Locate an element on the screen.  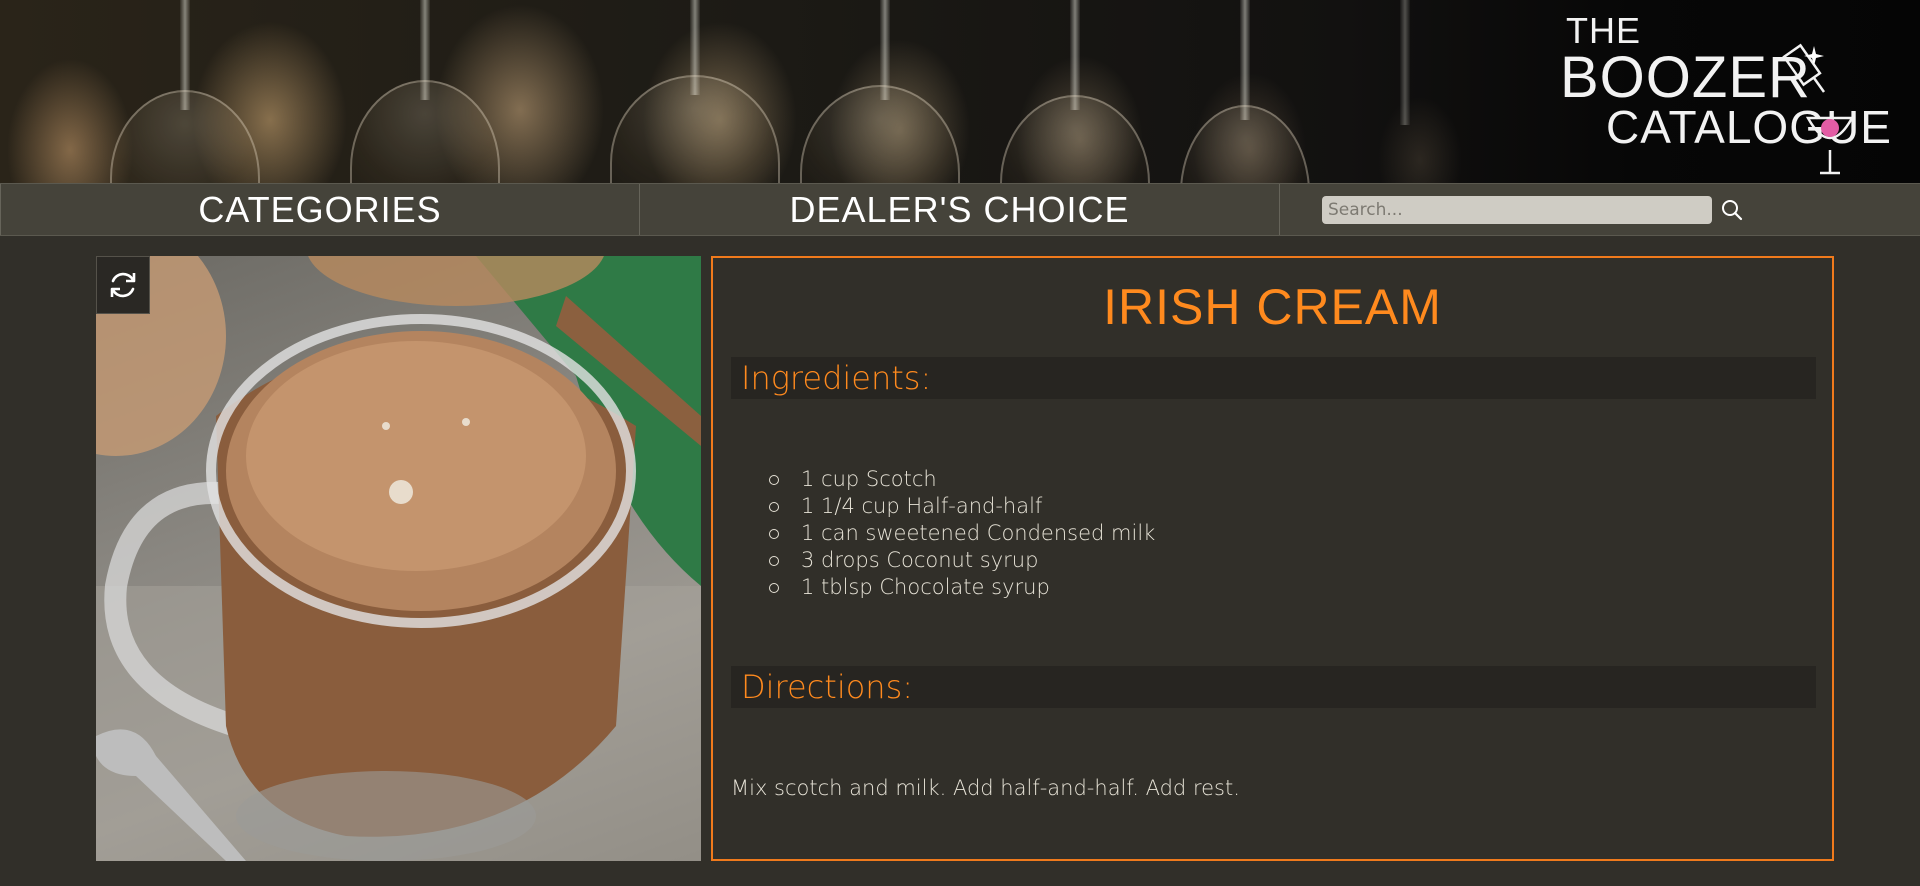
site-logo: THE BOOZER CATALOGUE is located at coordinates (1730, 91).